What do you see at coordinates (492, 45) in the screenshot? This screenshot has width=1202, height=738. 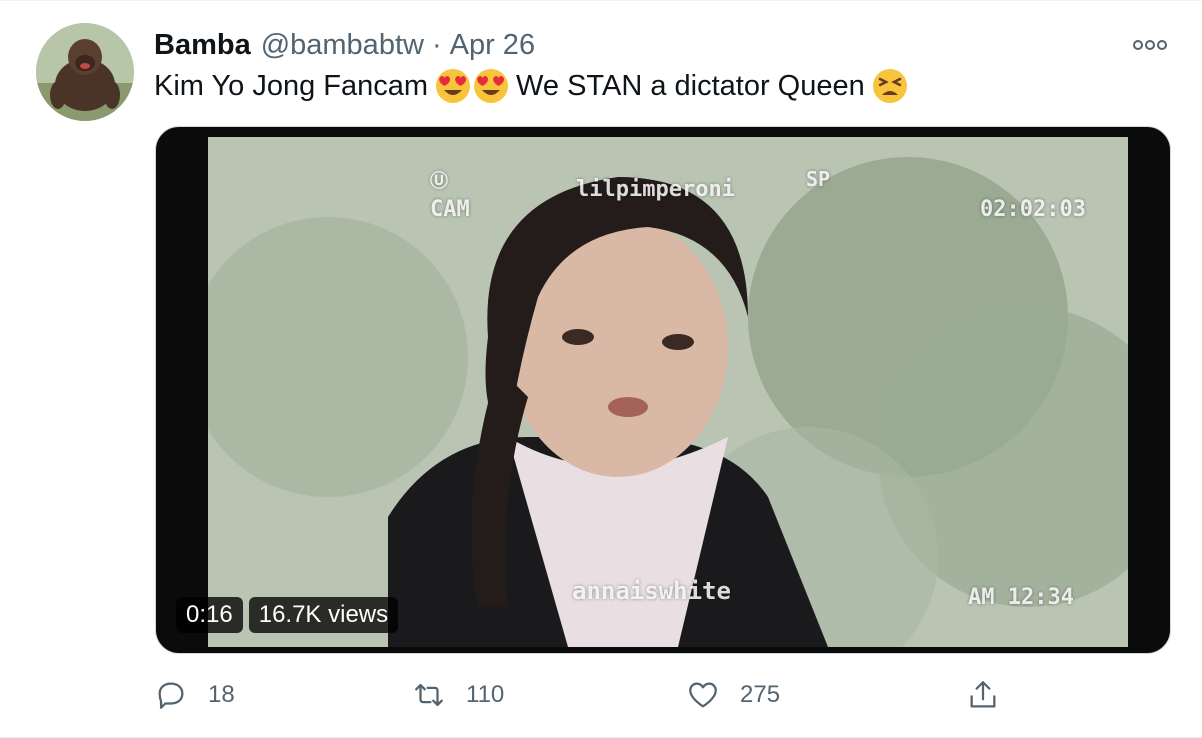 I see `tweet-date: Apr 26` at bounding box center [492, 45].